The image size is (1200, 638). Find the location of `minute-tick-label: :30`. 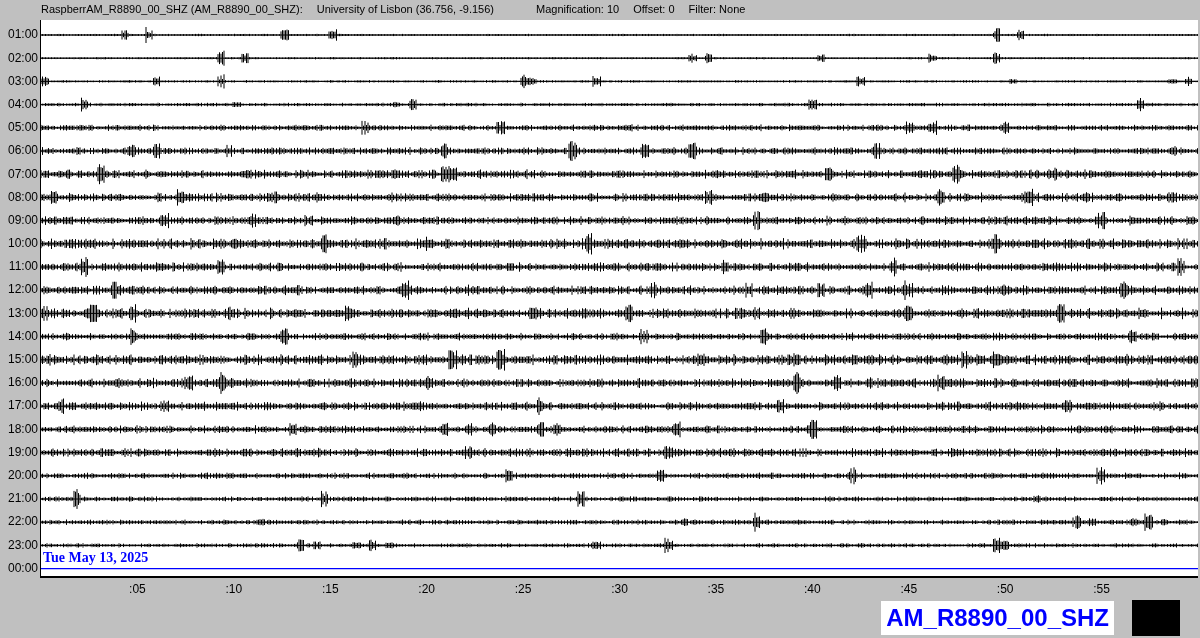

minute-tick-label: :30 is located at coordinates (619, 589).